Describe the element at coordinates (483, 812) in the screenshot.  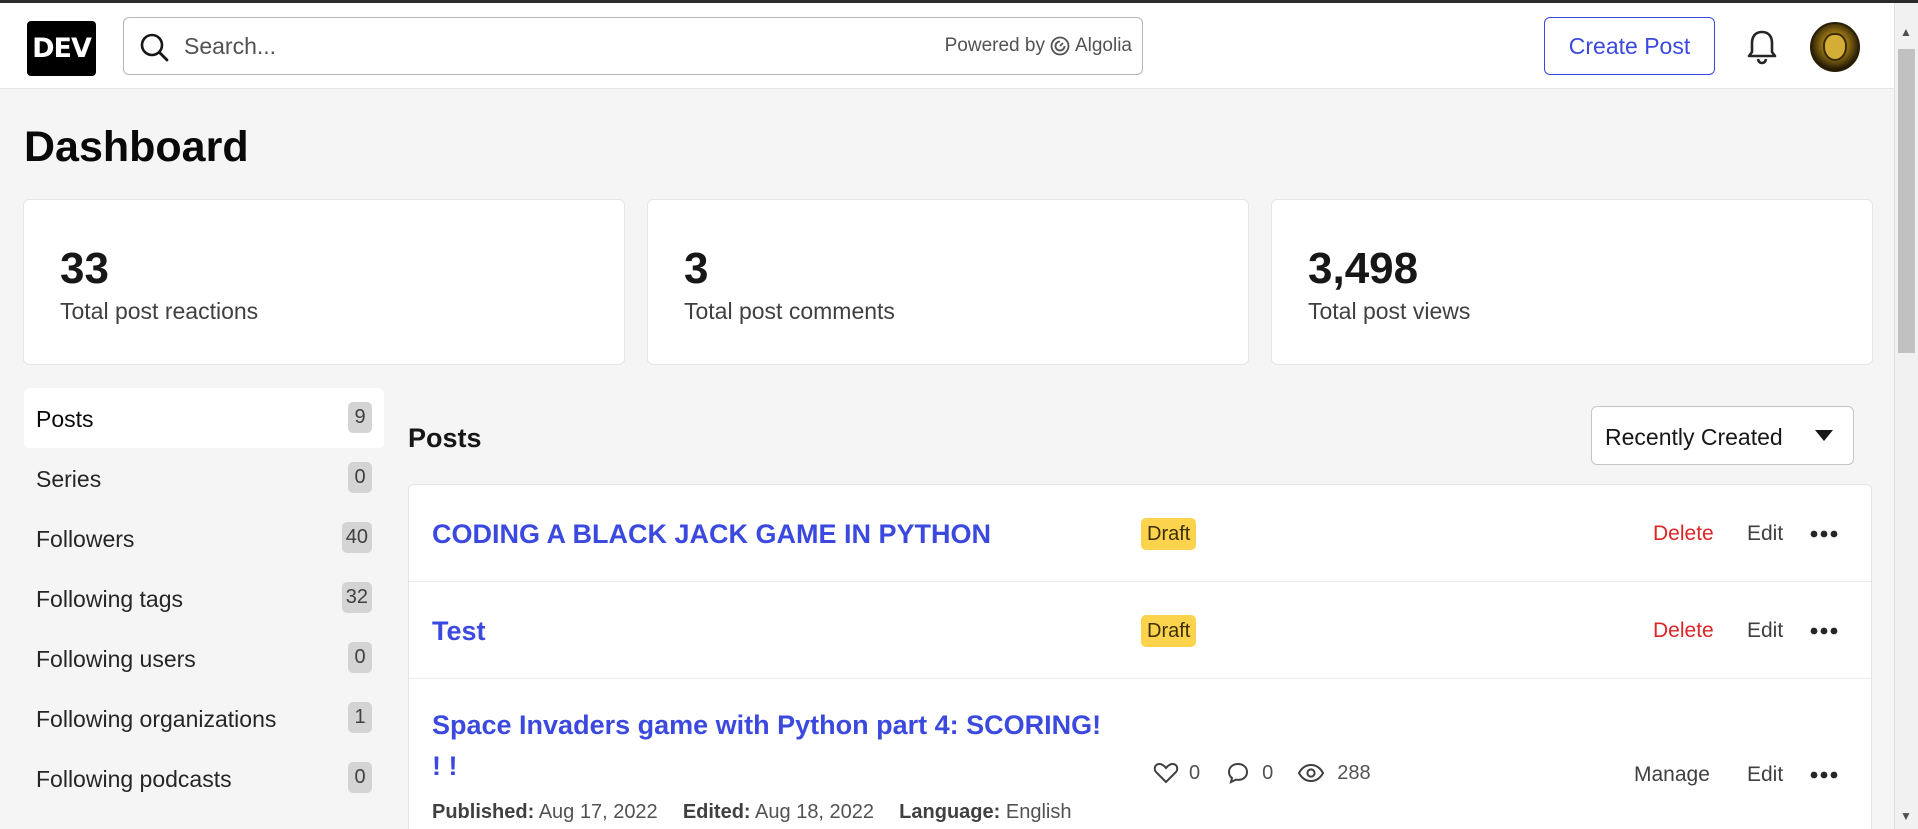
I see `published-label: Published:` at that location.